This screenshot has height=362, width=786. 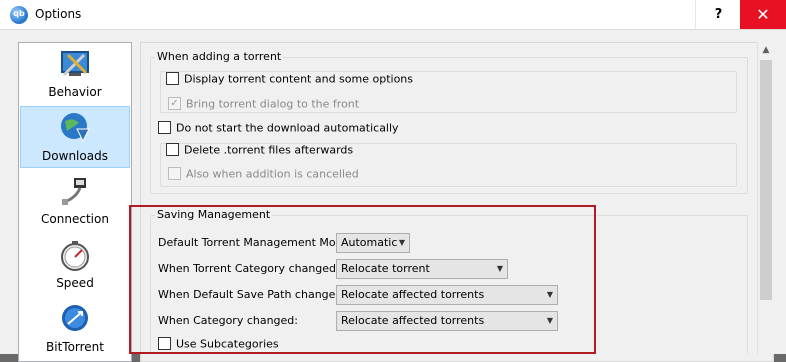 What do you see at coordinates (74, 191) in the screenshot?
I see `connection-icon` at bounding box center [74, 191].